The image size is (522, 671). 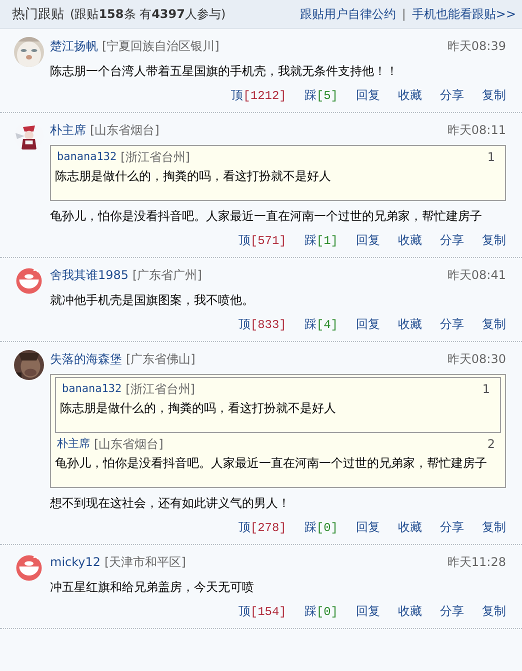 I want to click on comment-text: 陈志朋一个台湾人带着五星国旗的手机壳，我就无条件支持他！！, so click(x=224, y=71).